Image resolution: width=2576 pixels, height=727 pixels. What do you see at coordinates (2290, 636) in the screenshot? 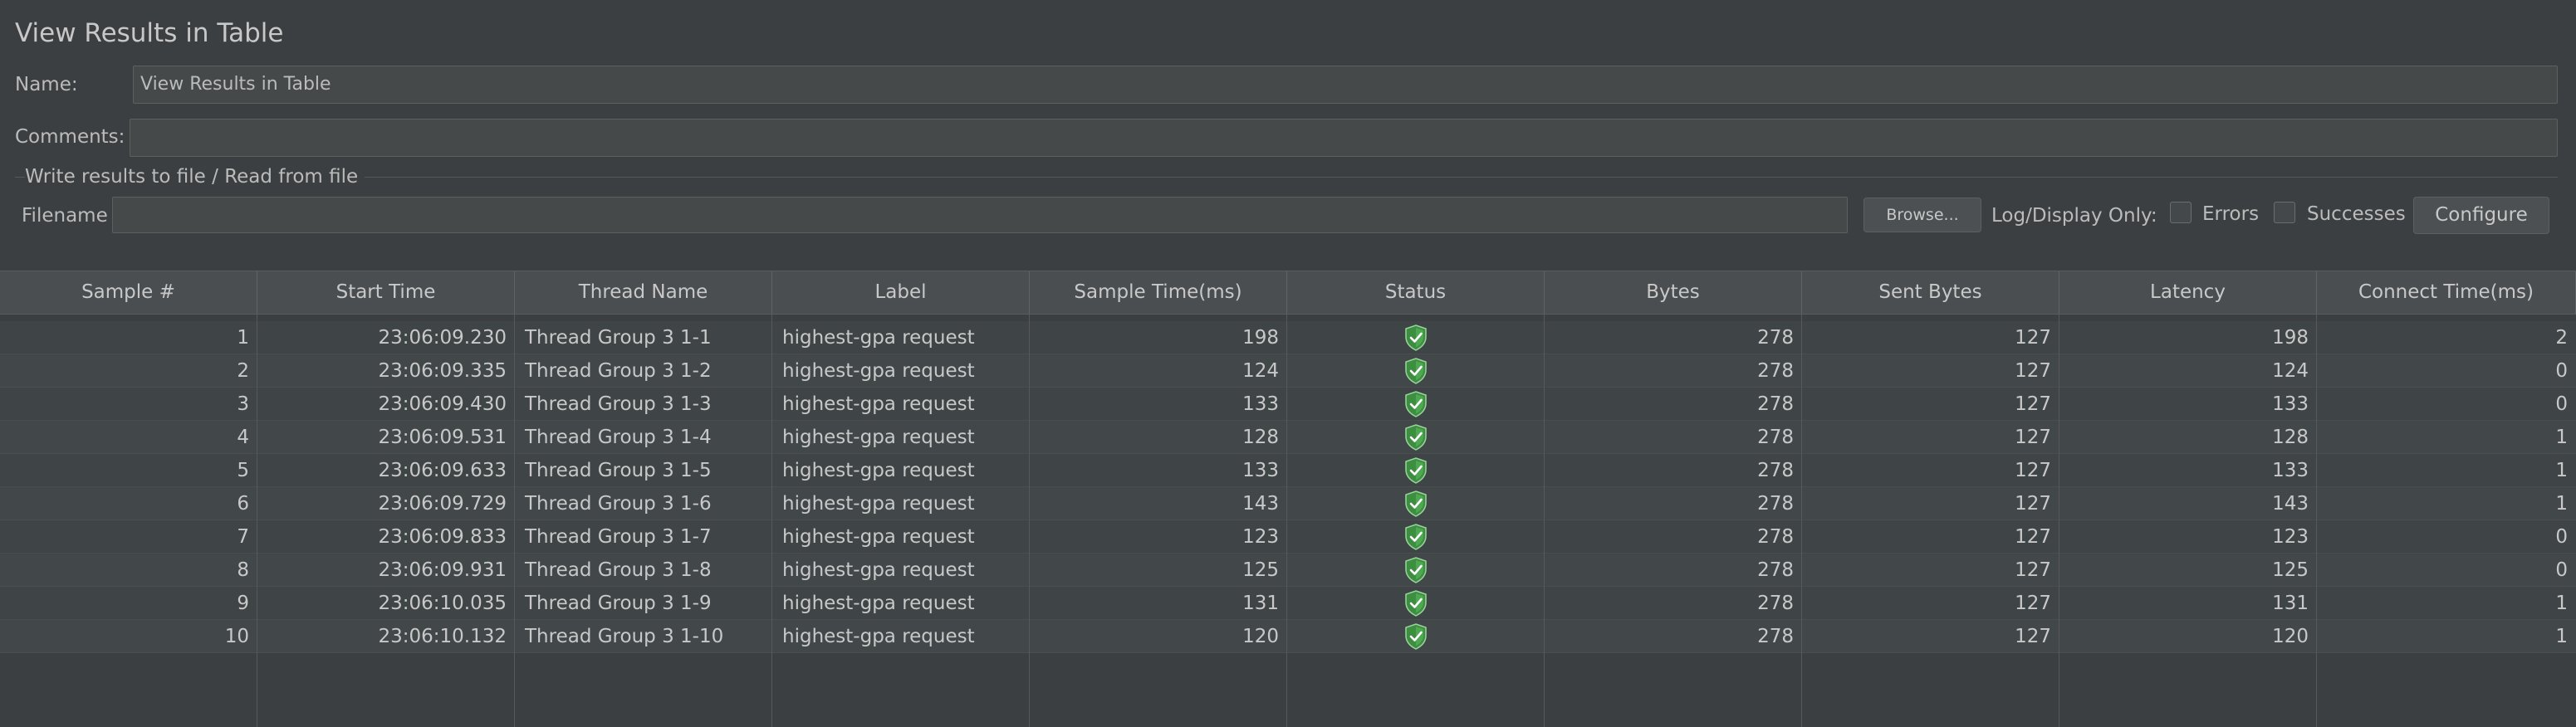
I see `latency-cell: 120` at bounding box center [2290, 636].